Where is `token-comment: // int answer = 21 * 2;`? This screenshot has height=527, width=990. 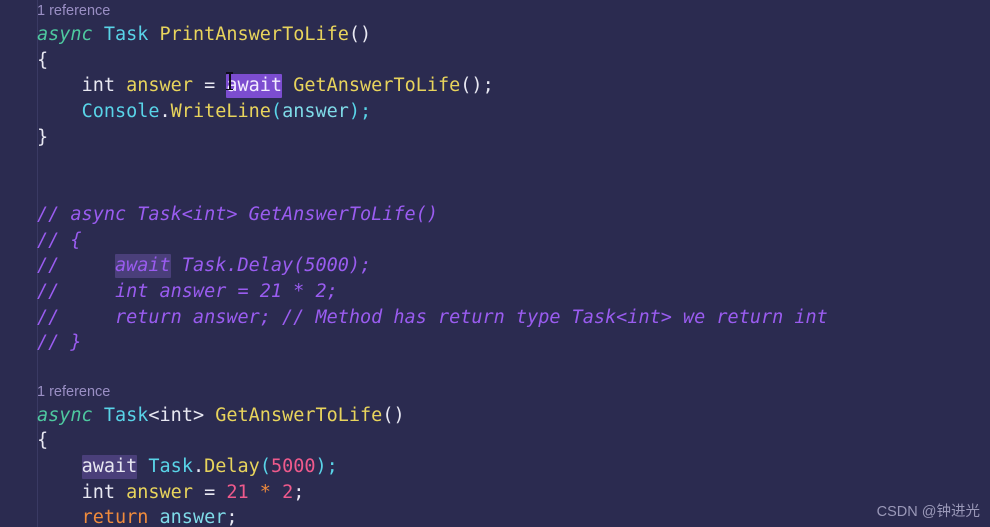 token-comment: // int answer = 21 * 2; is located at coordinates (187, 291).